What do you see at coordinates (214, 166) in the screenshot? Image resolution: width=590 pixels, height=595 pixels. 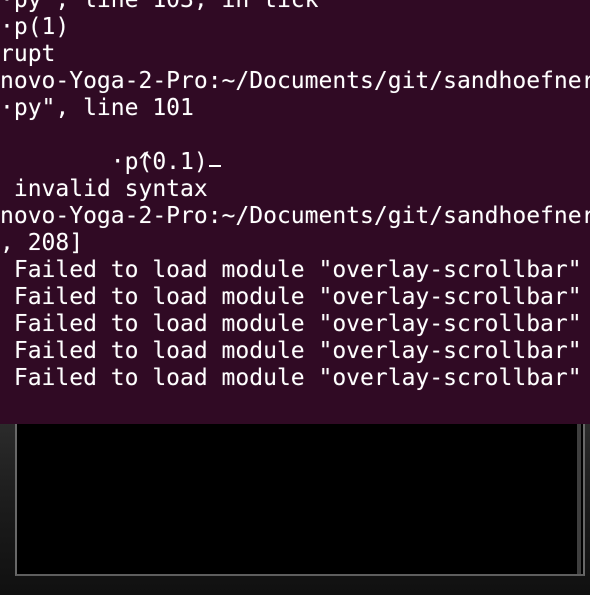 I see `cursor-underline` at bounding box center [214, 166].